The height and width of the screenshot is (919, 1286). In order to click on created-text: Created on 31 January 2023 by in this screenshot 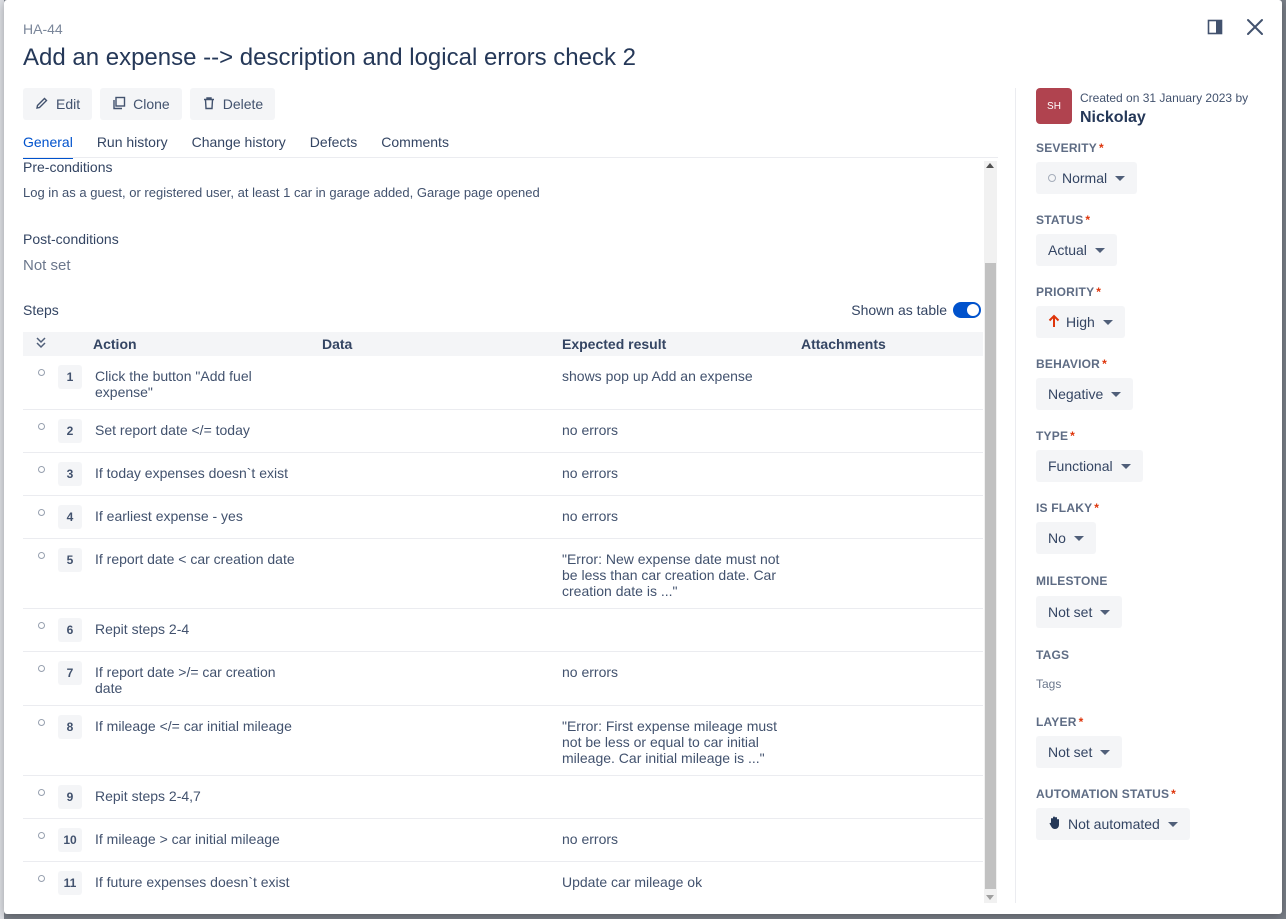, I will do `click(1164, 98)`.